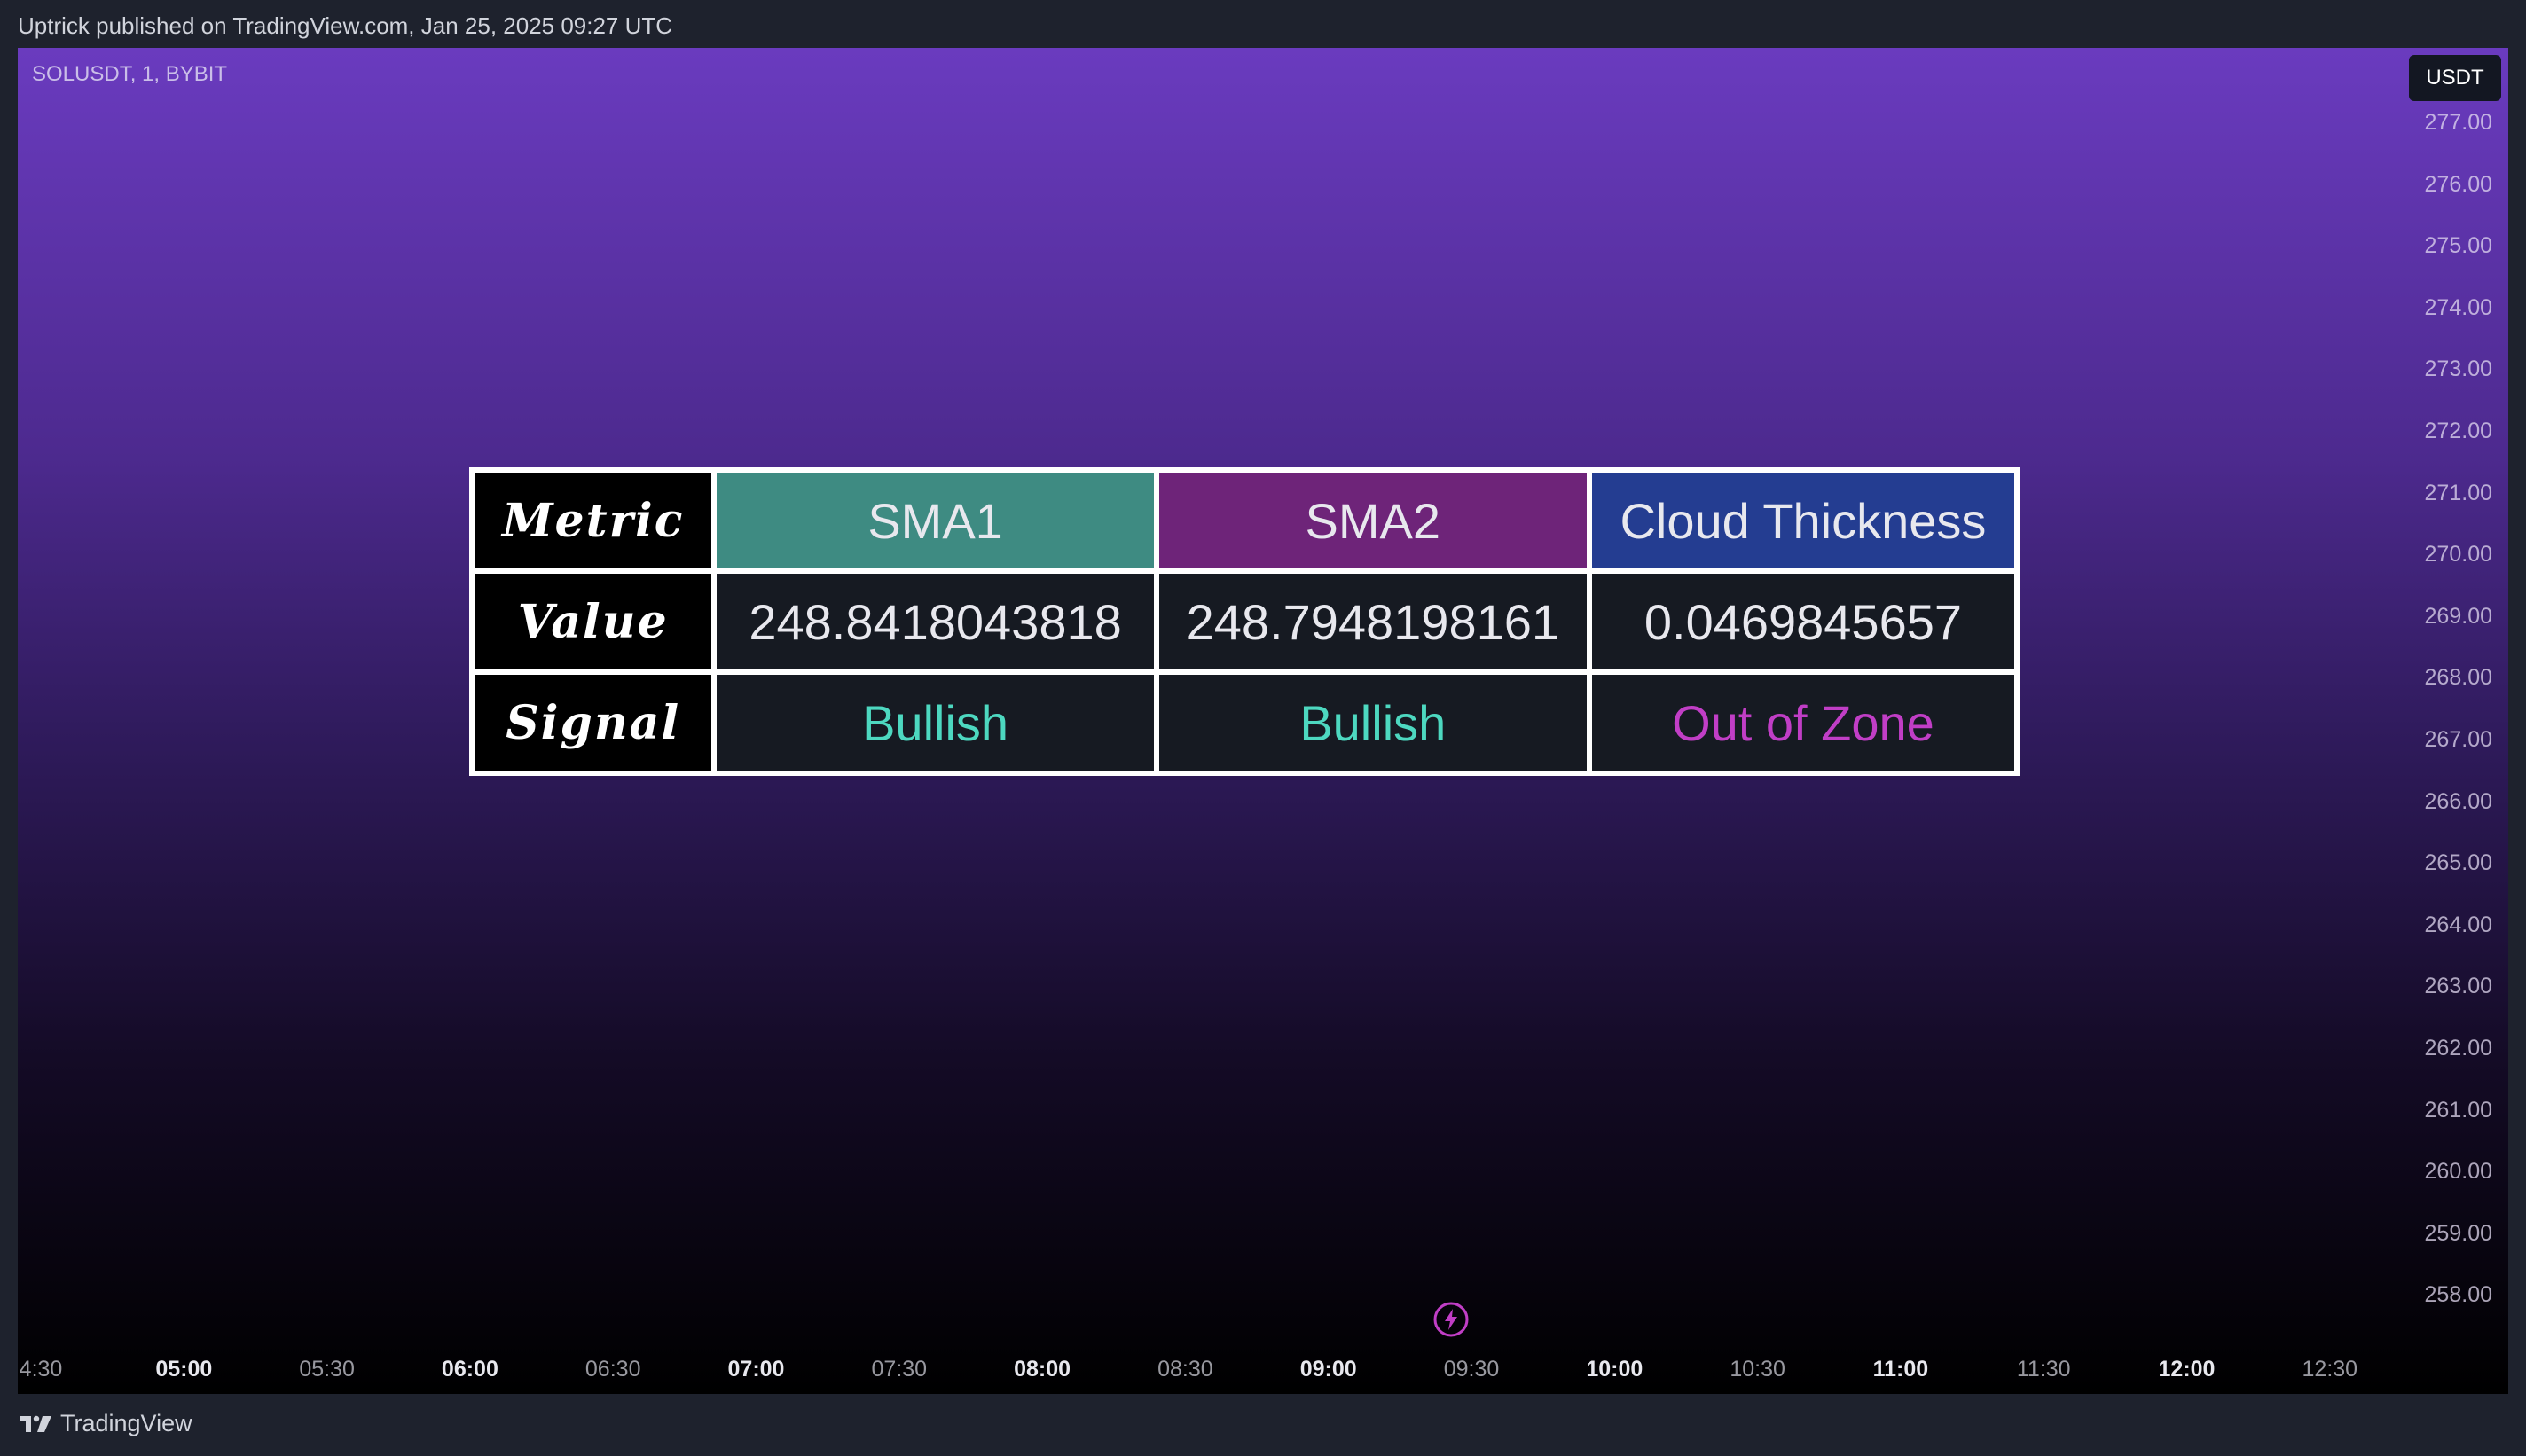 This screenshot has height=1456, width=2526. Describe the element at coordinates (1757, 1369) in the screenshot. I see `time-axis-label: 10:30` at that location.